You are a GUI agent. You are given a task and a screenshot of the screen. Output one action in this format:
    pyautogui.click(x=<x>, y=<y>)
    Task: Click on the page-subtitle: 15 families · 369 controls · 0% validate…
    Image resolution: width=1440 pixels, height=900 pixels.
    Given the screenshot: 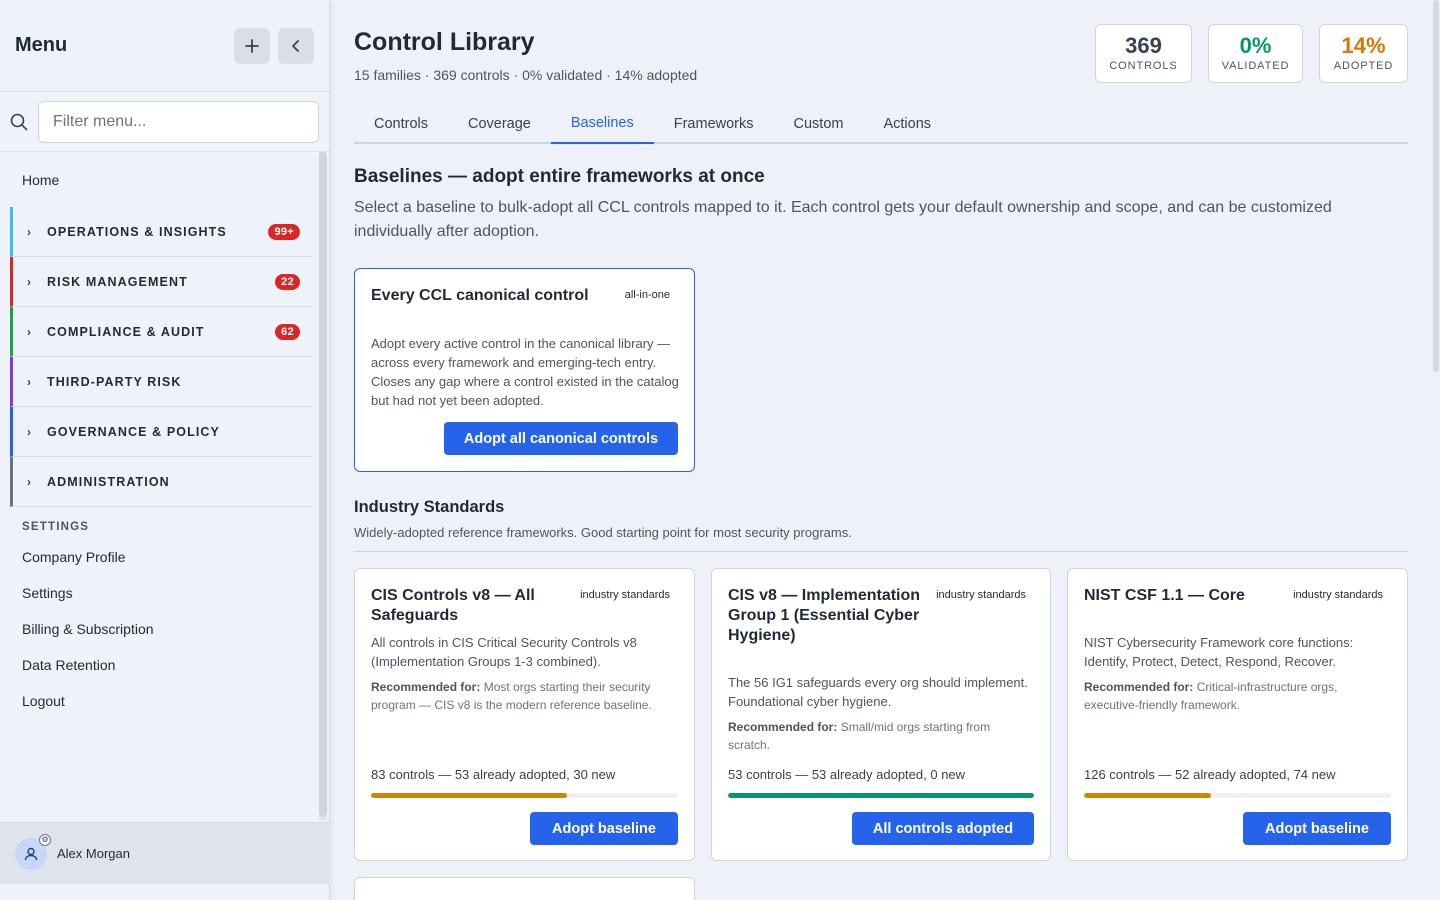 What is the action you would take?
    pyautogui.click(x=526, y=75)
    